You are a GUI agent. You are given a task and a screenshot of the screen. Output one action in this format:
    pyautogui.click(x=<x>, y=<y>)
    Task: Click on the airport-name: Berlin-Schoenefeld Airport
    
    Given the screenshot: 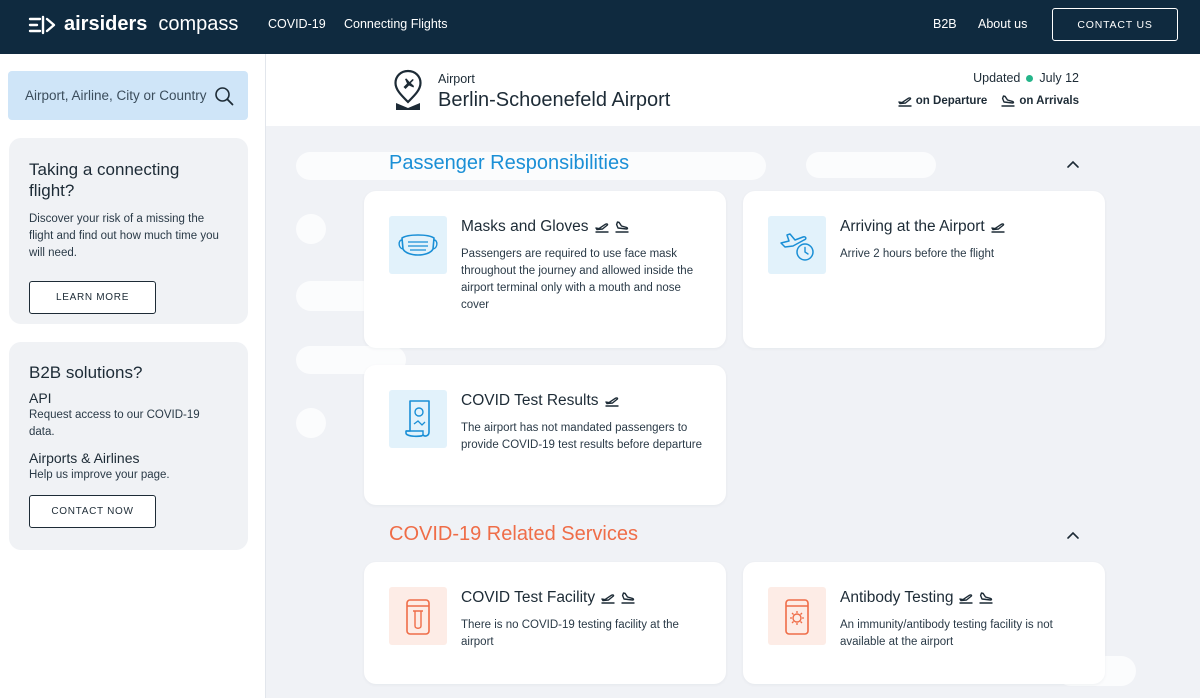 What is the action you would take?
    pyautogui.click(x=554, y=100)
    